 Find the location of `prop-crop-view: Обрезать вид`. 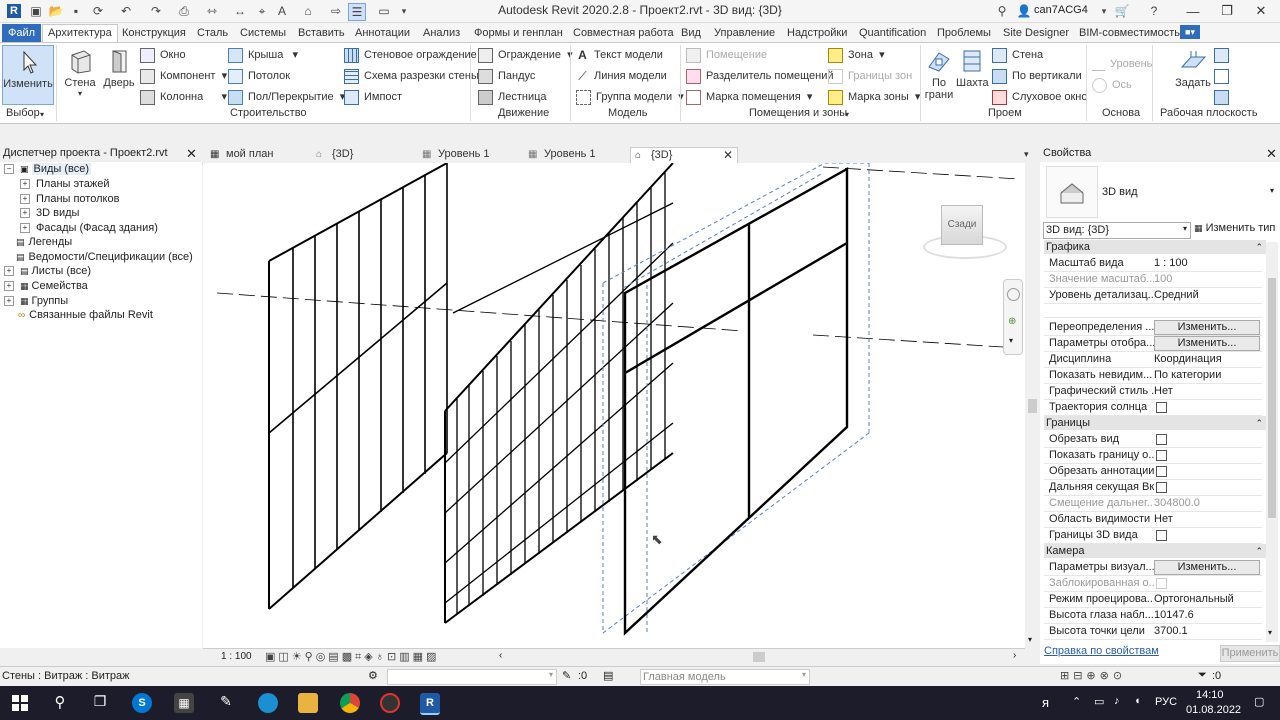

prop-crop-view: Обрезать вид is located at coordinates (1153, 439).